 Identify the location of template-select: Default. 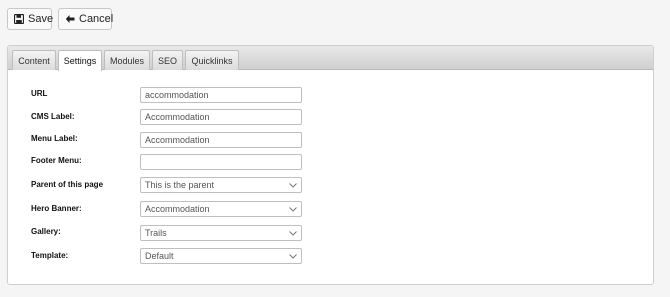
(221, 256).